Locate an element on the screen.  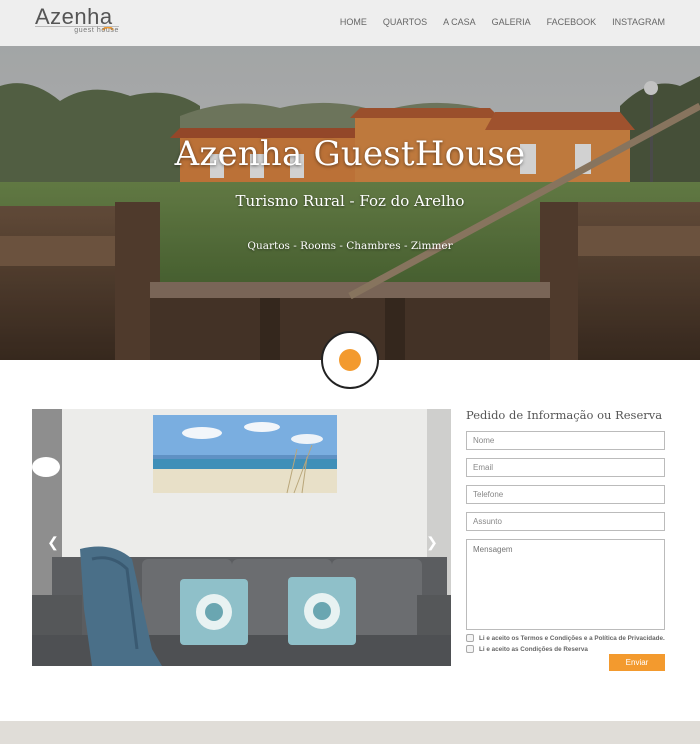
nav-instagram: INSTAGRAM is located at coordinates (638, 22).